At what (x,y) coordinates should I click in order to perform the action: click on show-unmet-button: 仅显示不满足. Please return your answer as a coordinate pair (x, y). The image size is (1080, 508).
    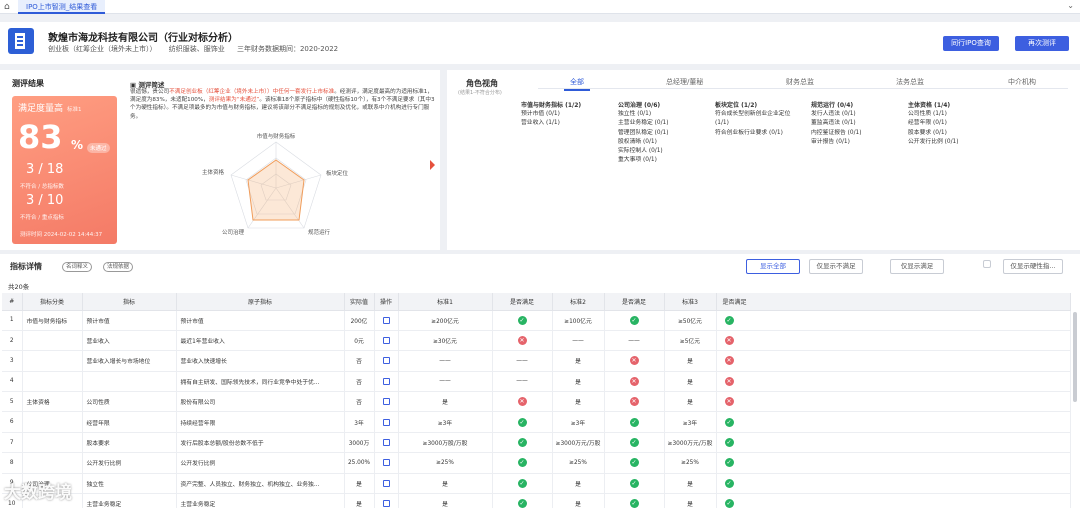
    Looking at the image, I should click on (836, 266).